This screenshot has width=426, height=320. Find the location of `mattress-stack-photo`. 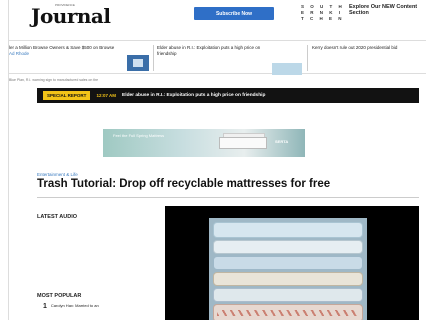

mattress-stack-photo is located at coordinates (288, 269).